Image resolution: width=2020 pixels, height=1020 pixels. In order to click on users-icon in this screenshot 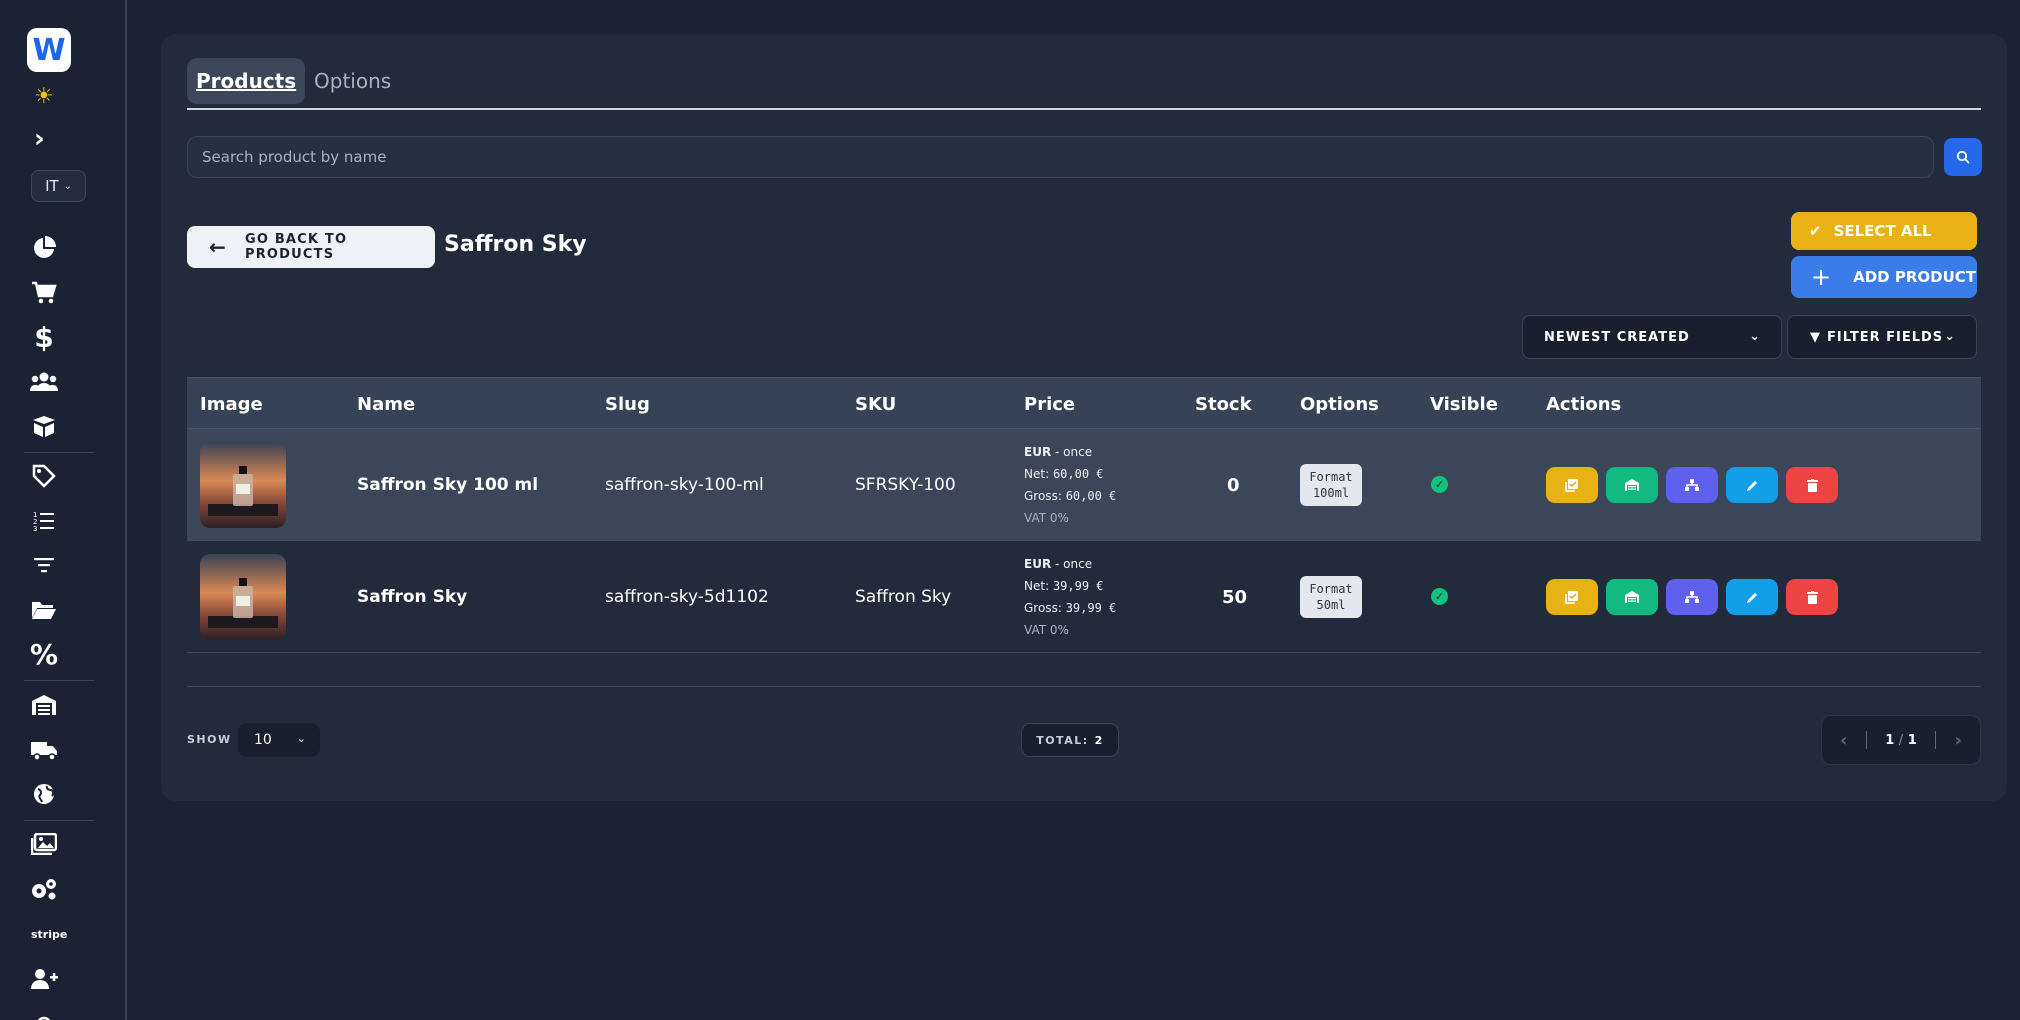, I will do `click(44, 382)`.